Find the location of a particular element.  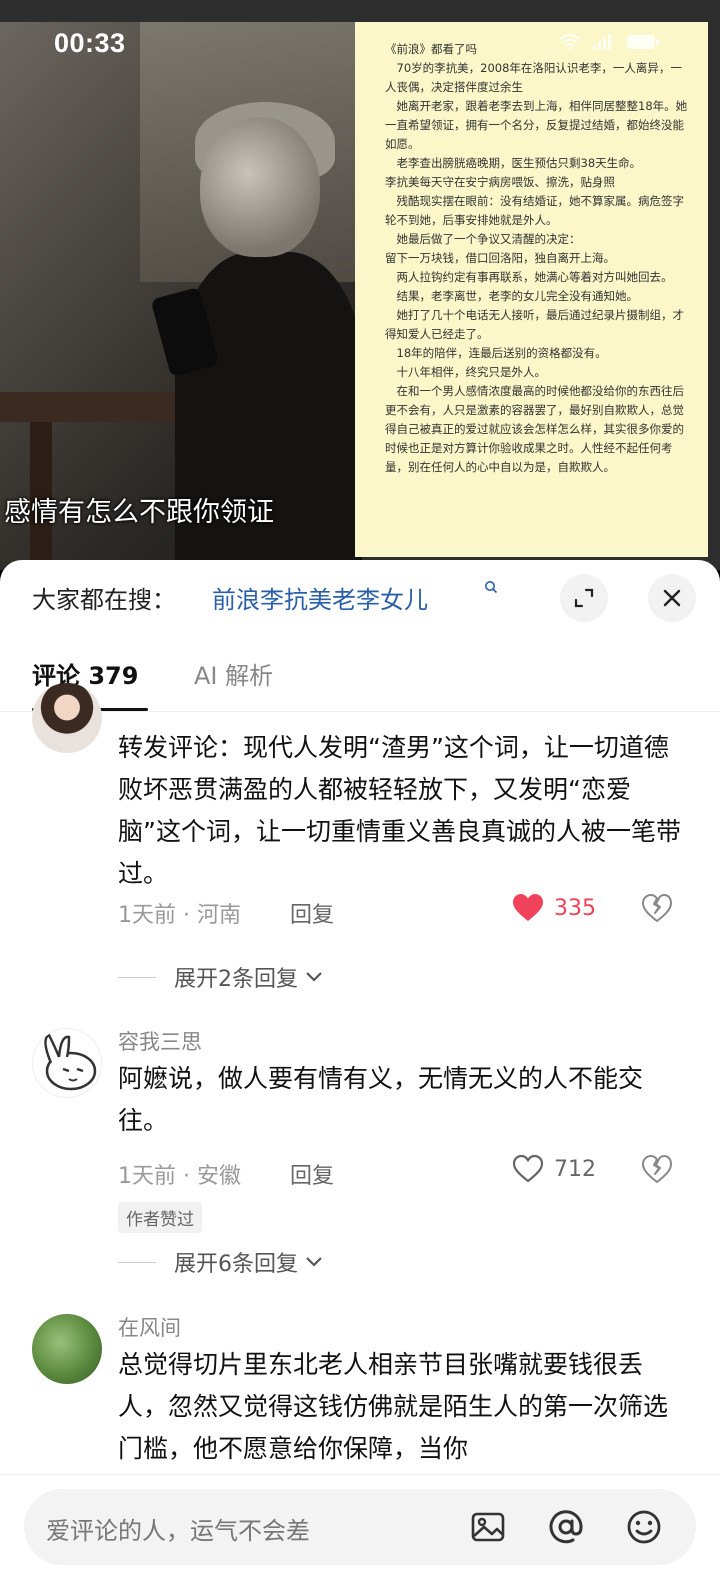

comment-text: 阿嬷说，做人要有情有义，无情无义的人不能交往。 is located at coordinates (381, 1099).